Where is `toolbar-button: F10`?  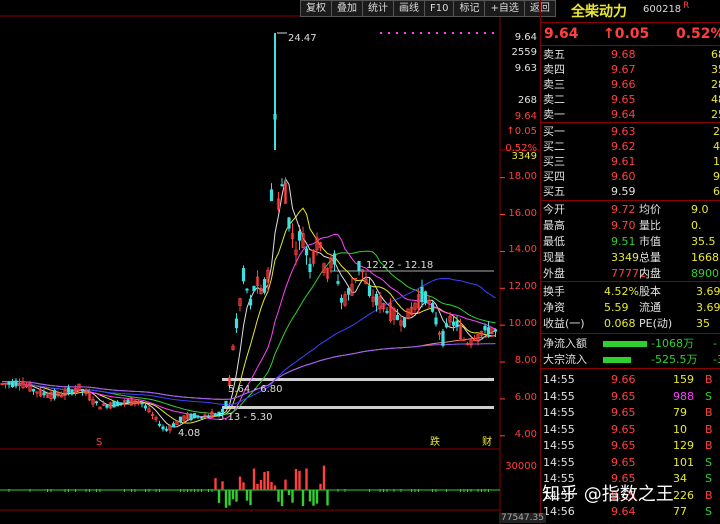
toolbar-button: F10 is located at coordinates (439, 8).